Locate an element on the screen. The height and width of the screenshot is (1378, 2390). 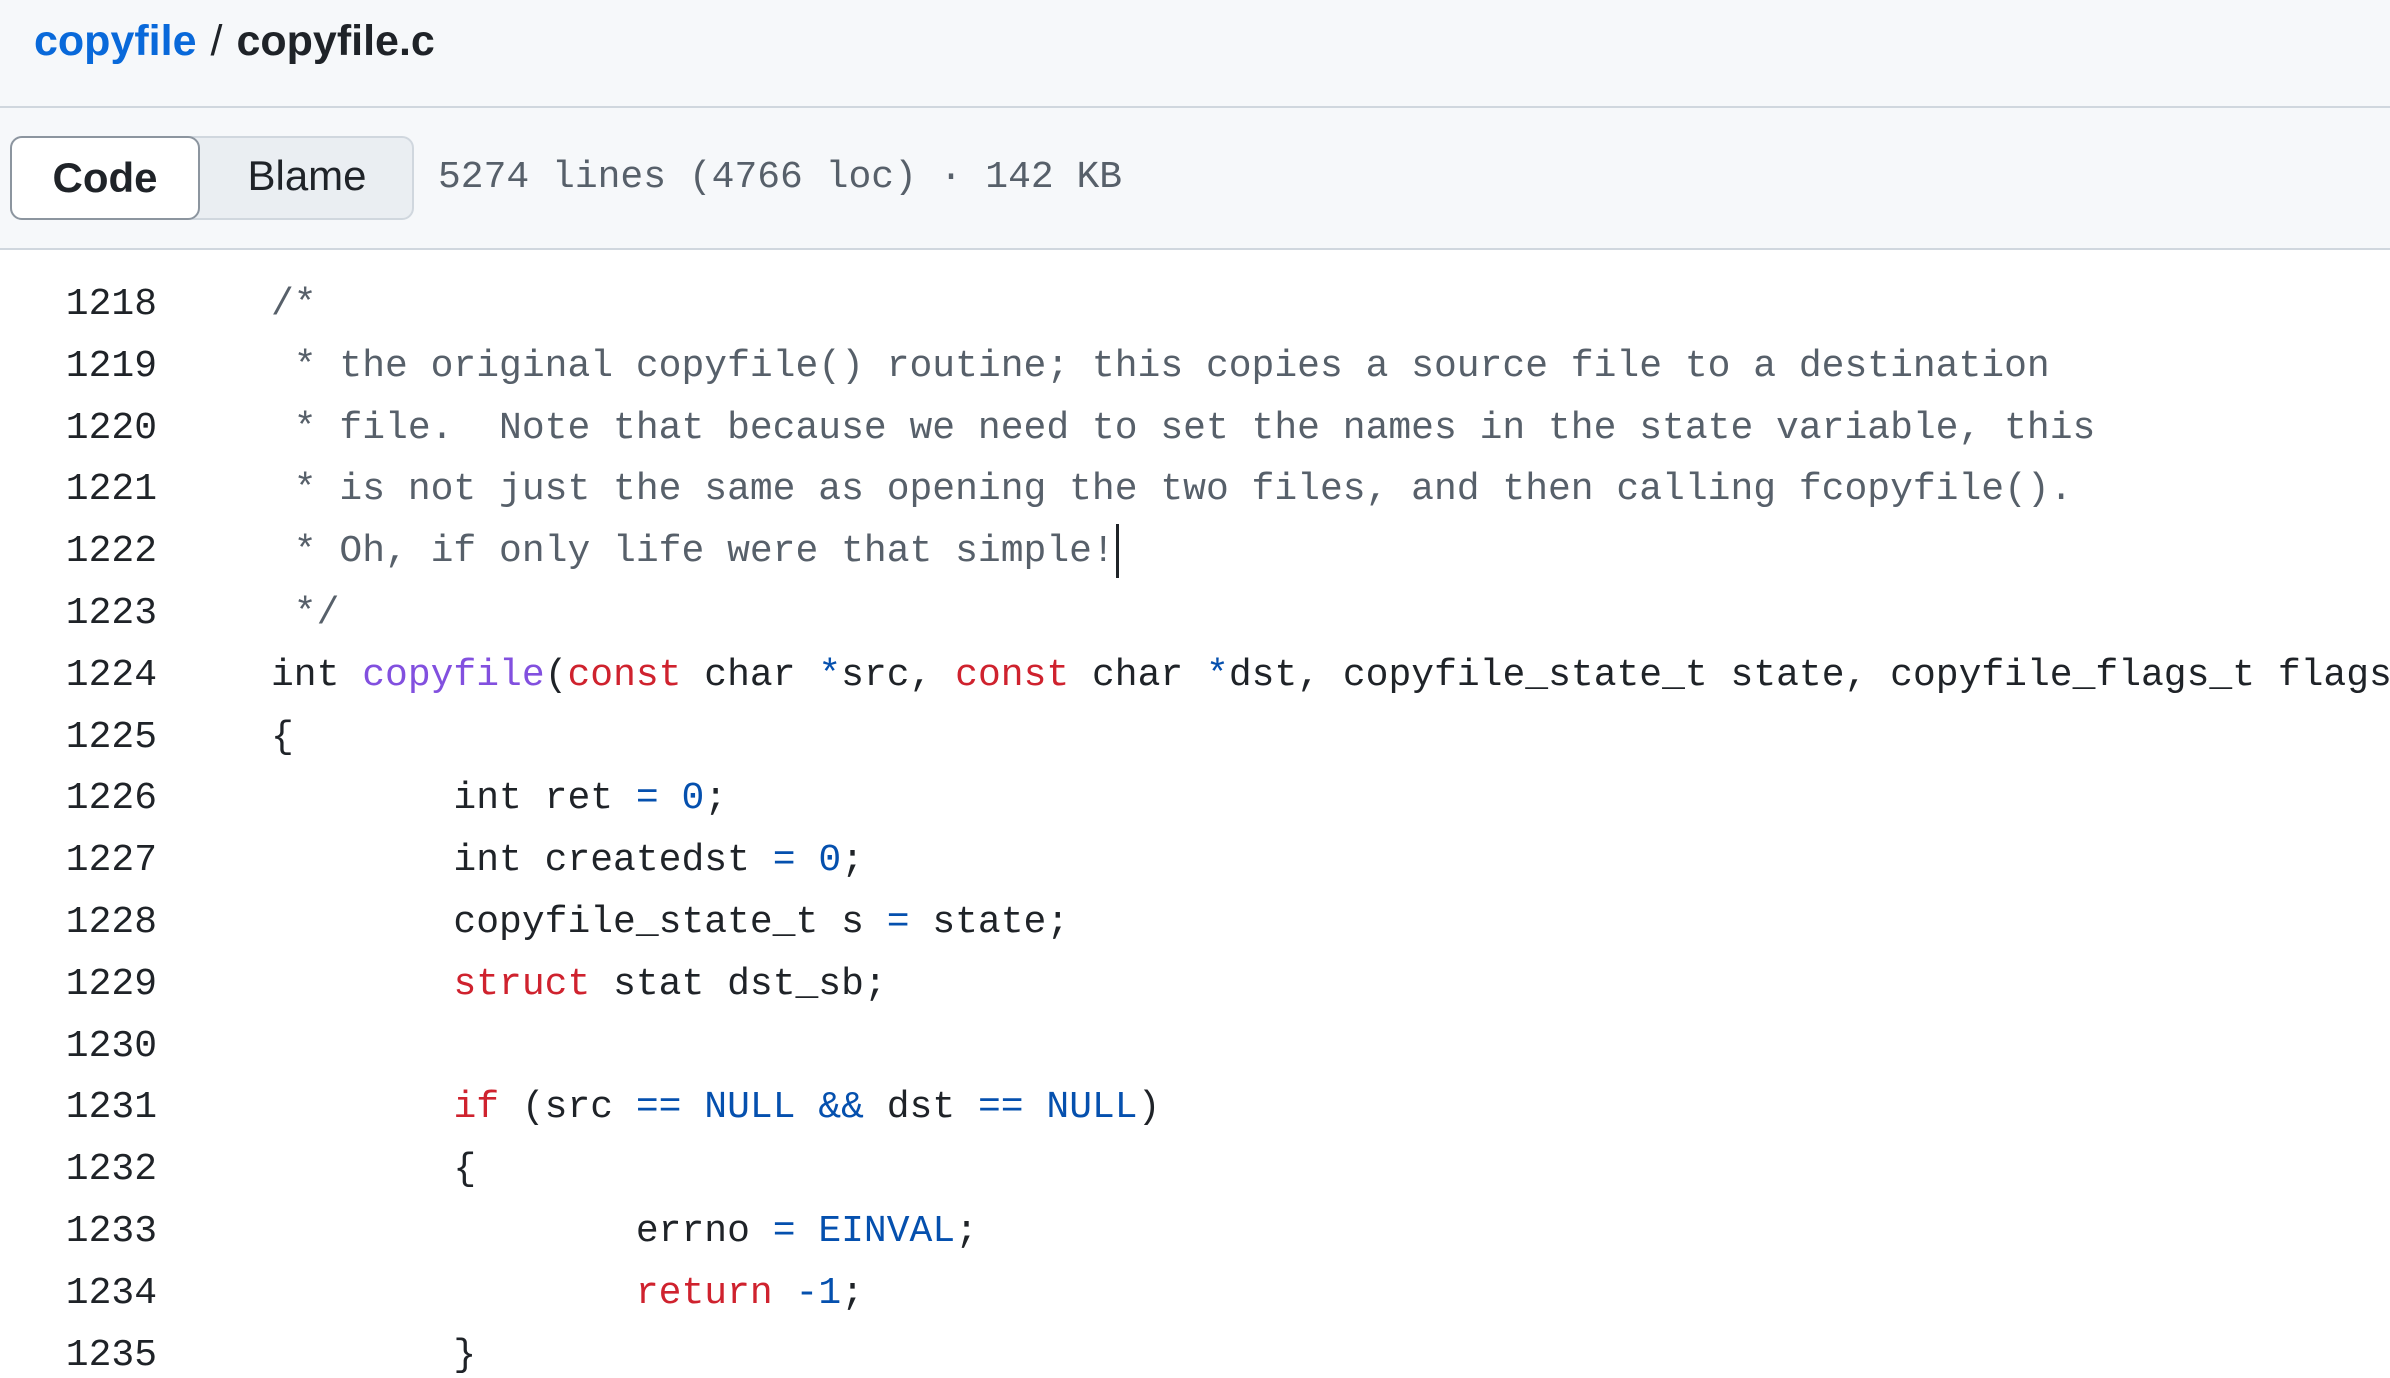
breadcrumb: copyfile / copyfile.c is located at coordinates (234, 41).